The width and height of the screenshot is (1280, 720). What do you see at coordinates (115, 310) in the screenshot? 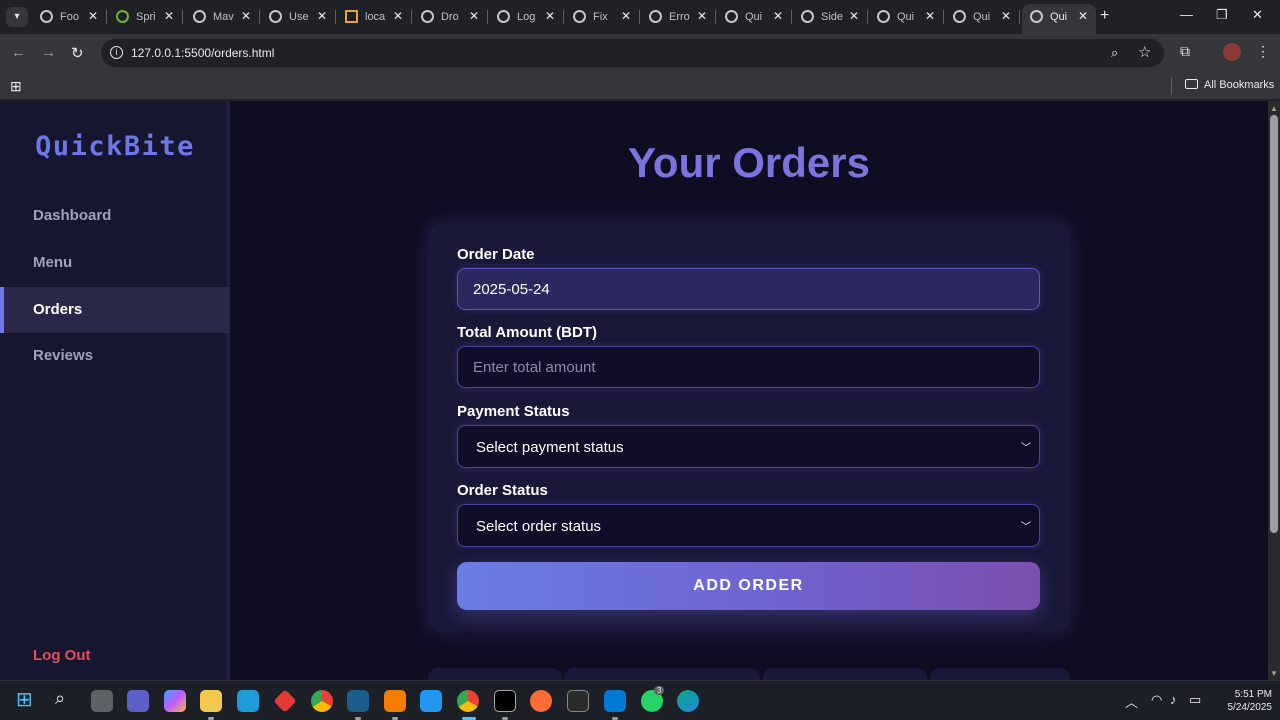
I see `sidebar-item-orders: Orders` at bounding box center [115, 310].